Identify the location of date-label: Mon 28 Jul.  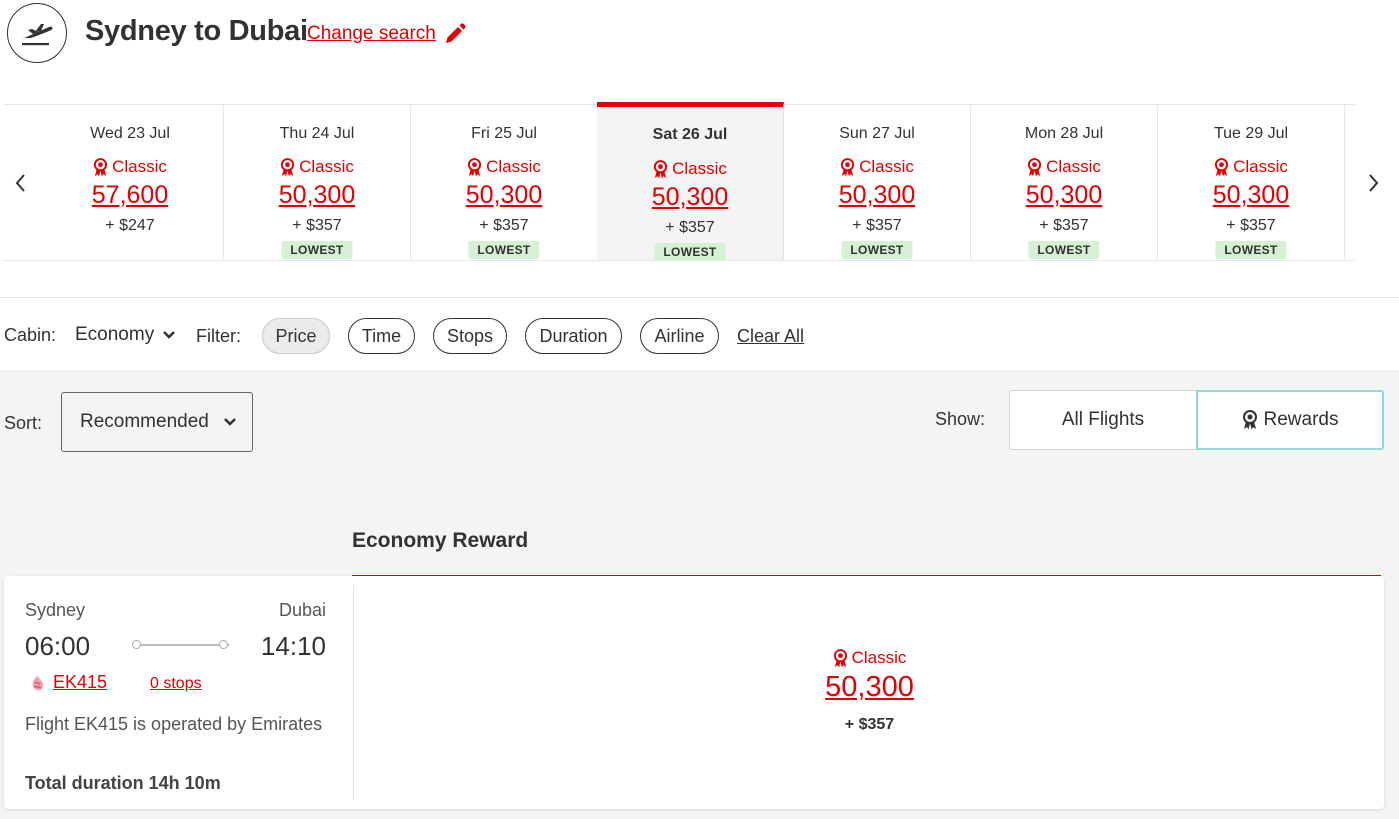
(1064, 133).